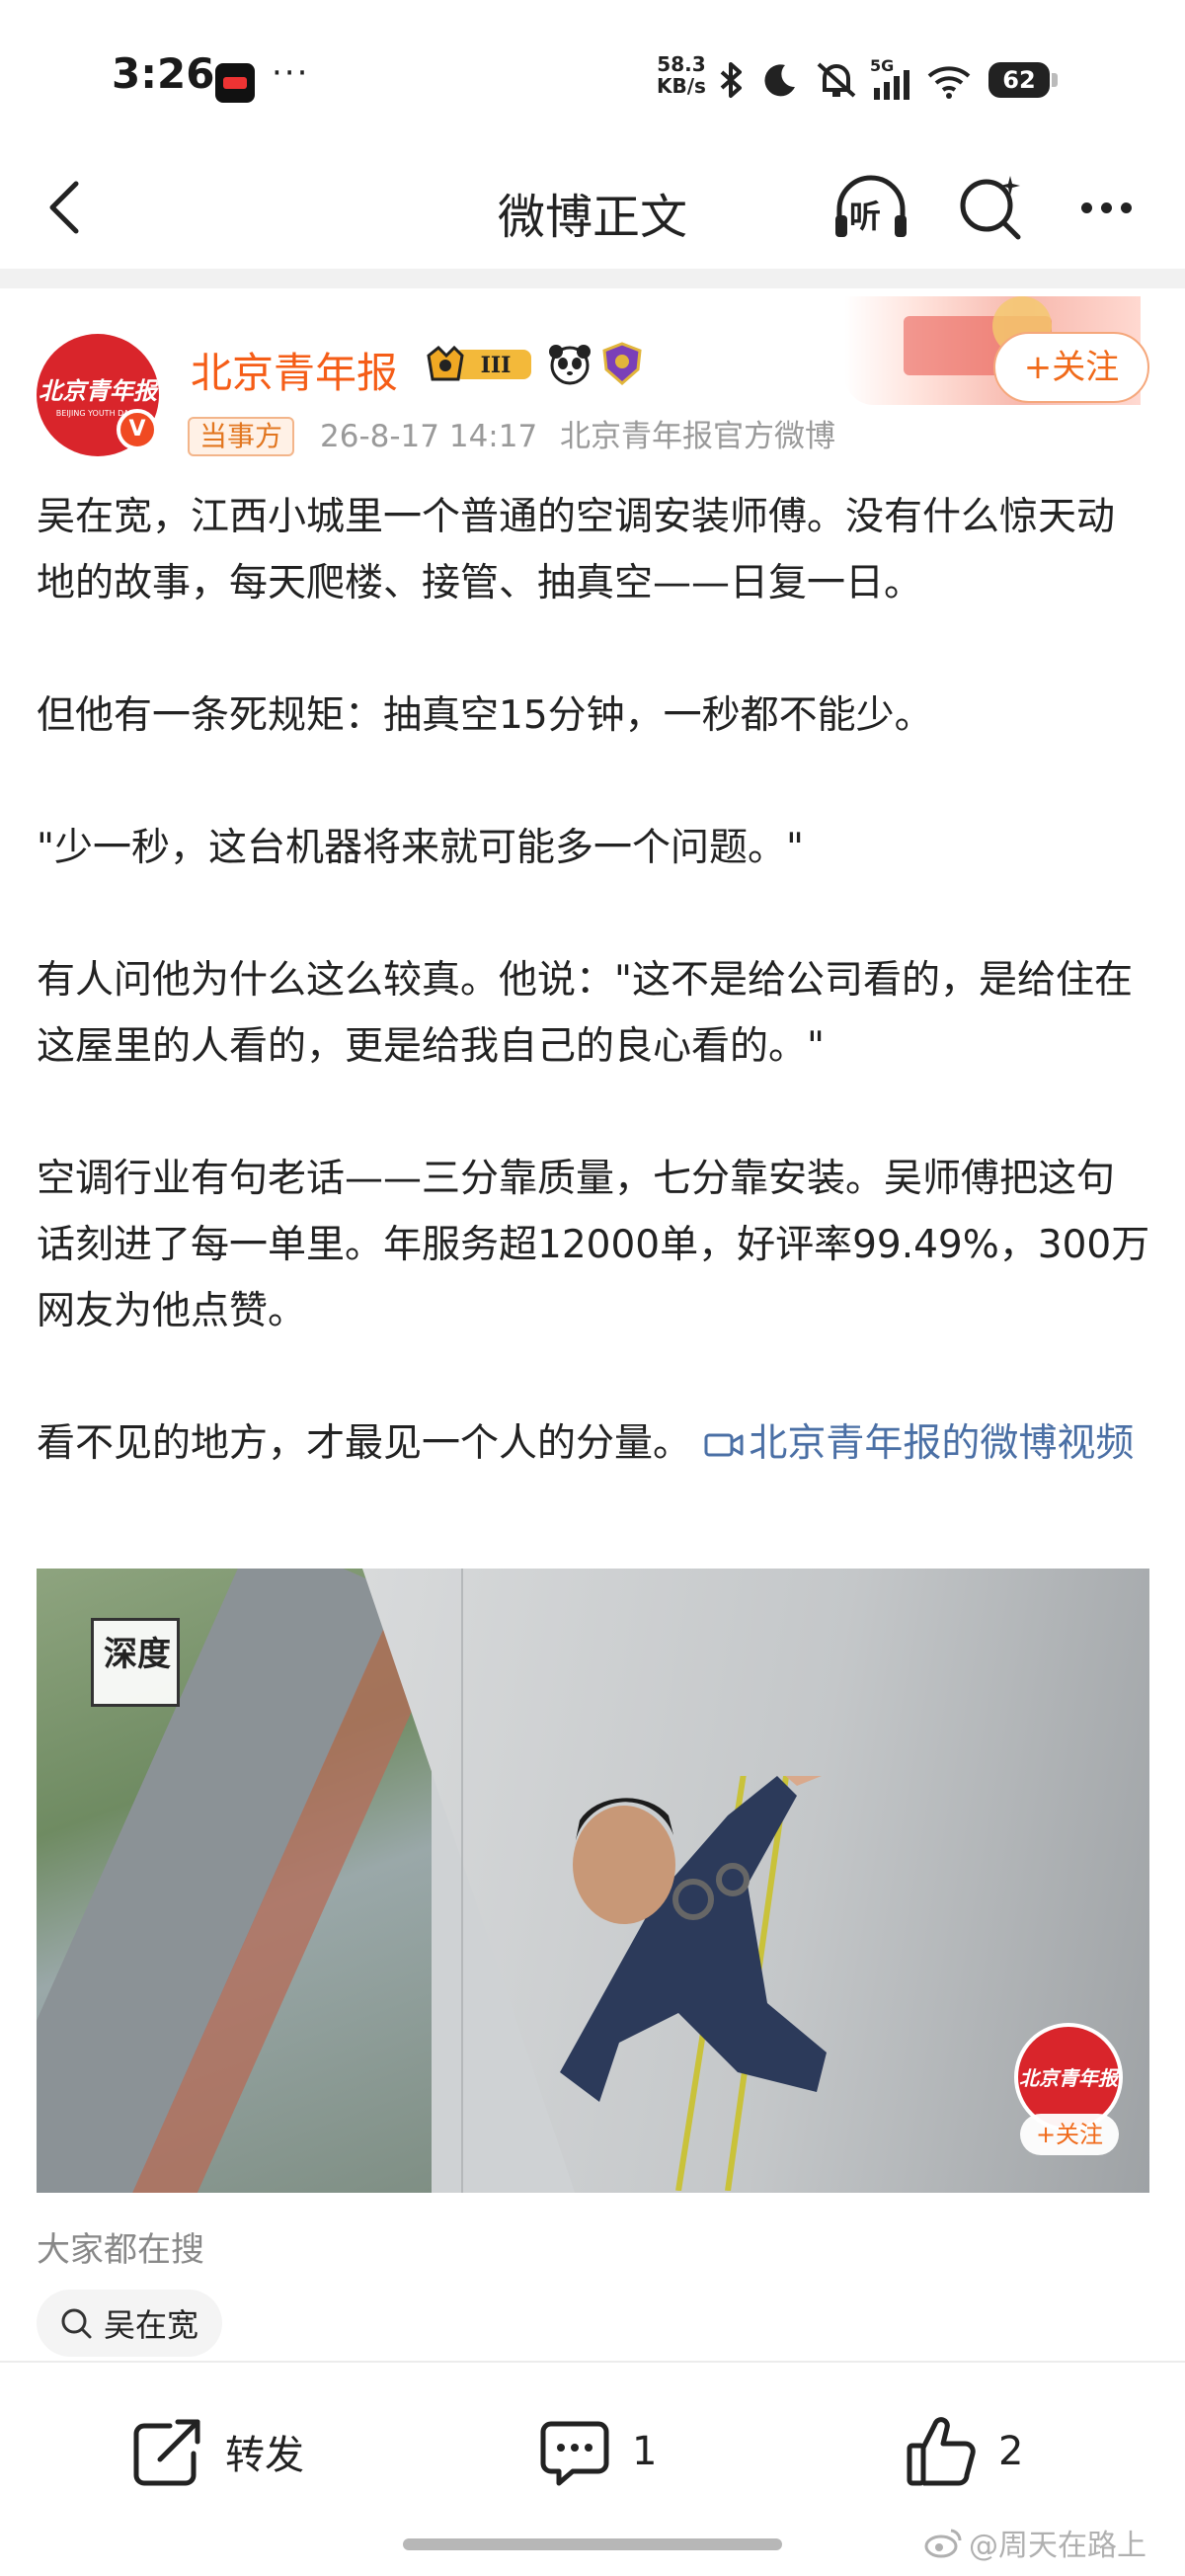 The width and height of the screenshot is (1185, 2576). Describe the element at coordinates (779, 80) in the screenshot. I see `moon-icon` at that location.